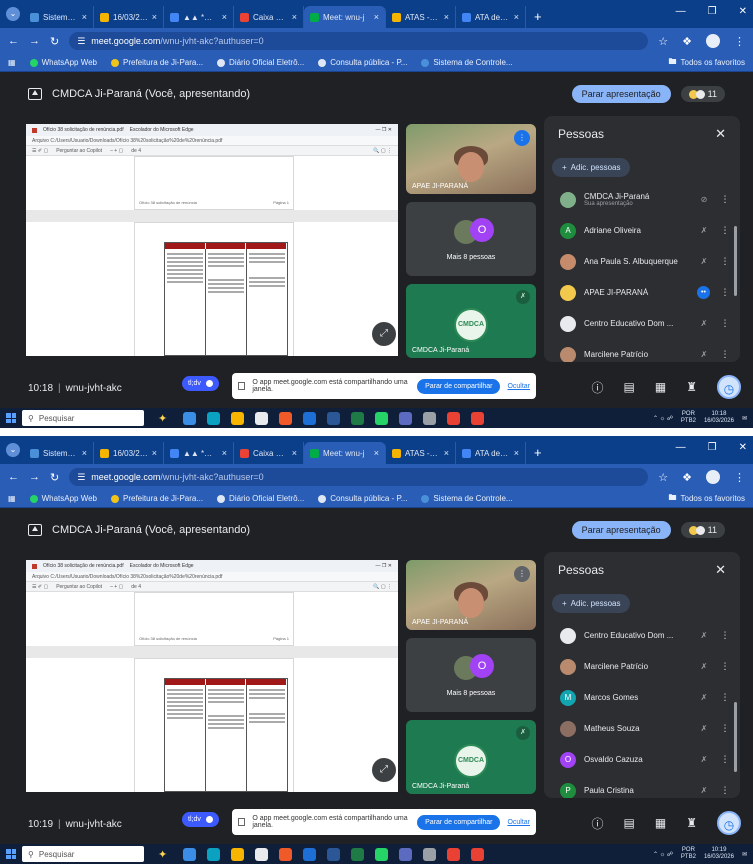 This screenshot has height=864, width=753. What do you see at coordinates (719, 857) in the screenshot?
I see `tray-date: 16/03/2026` at bounding box center [719, 857].